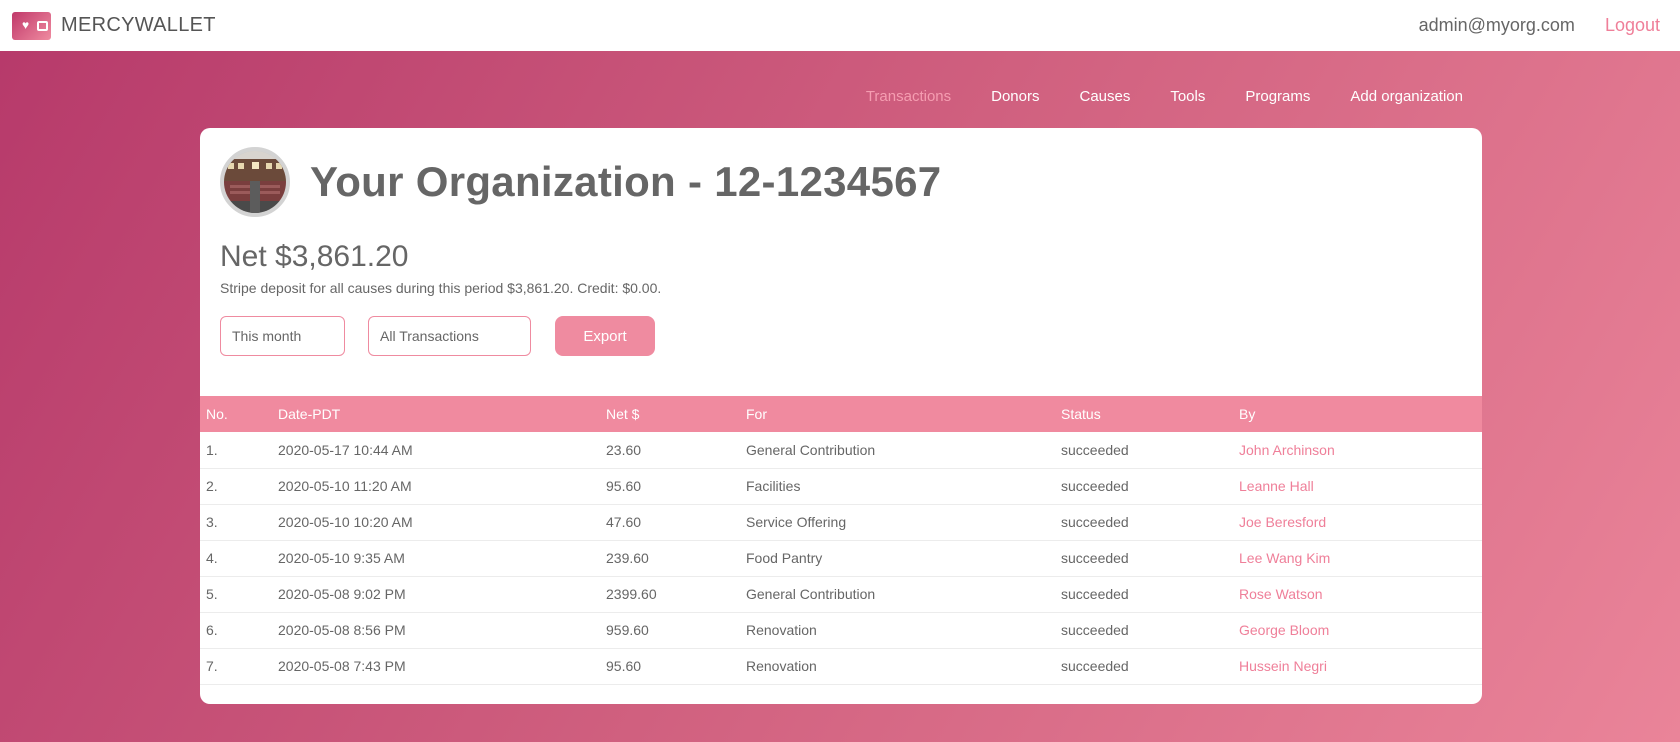 This screenshot has height=742, width=1680. I want to click on cell-date: 2020-05-08 7:43 PM, so click(342, 666).